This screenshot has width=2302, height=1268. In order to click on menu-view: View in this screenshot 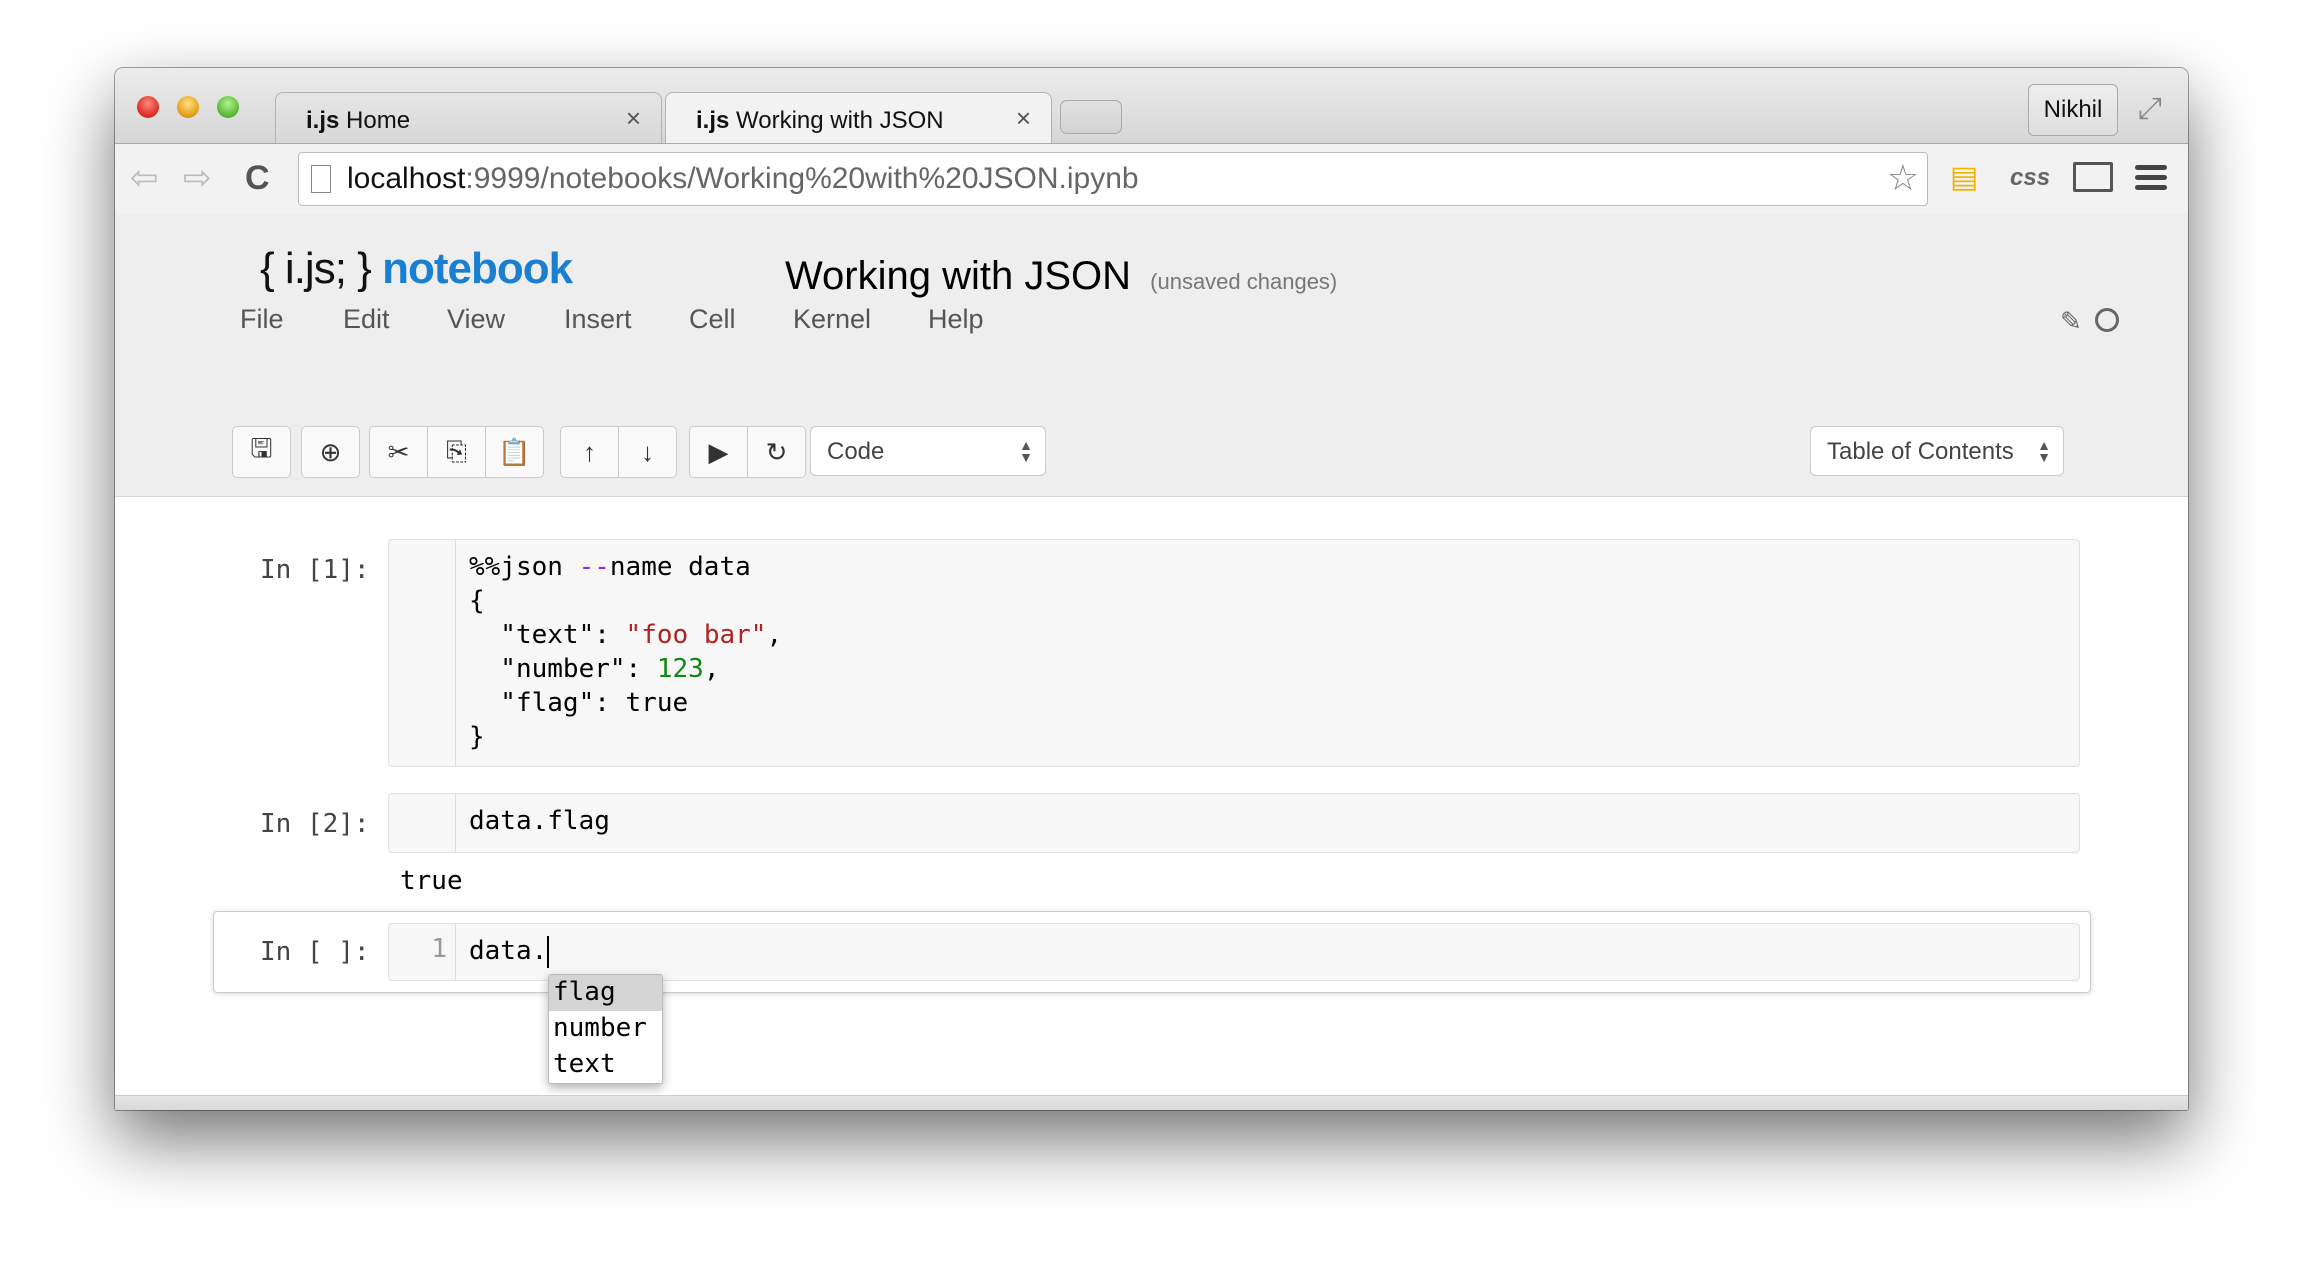, I will do `click(476, 319)`.